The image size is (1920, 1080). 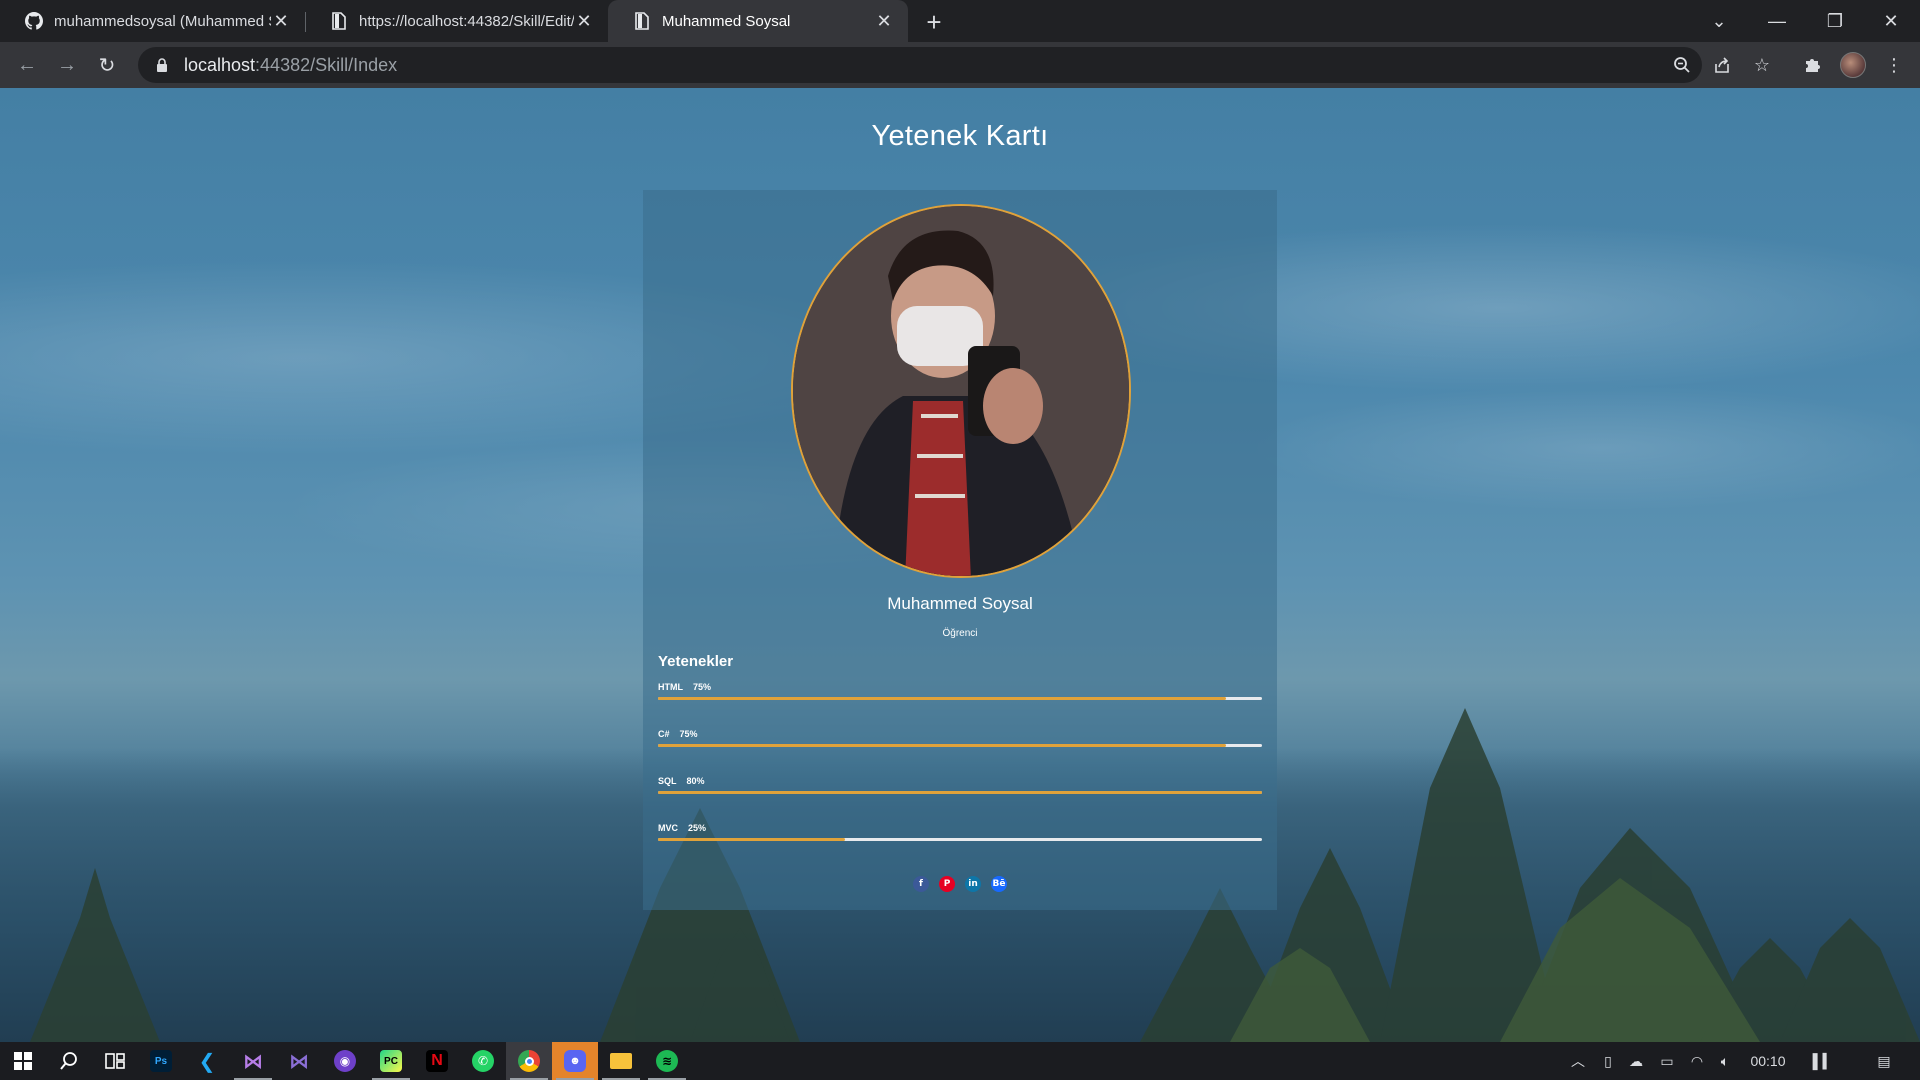 I want to click on url-host: localhost, so click(x=220, y=64).